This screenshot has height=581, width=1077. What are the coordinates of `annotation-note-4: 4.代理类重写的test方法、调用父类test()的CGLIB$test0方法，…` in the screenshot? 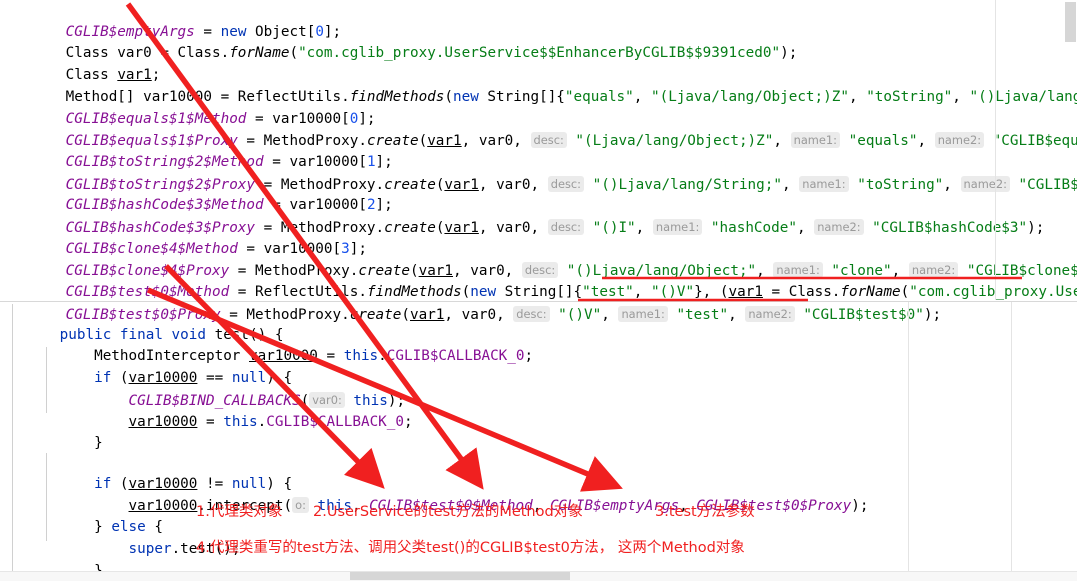 It's located at (470, 548).